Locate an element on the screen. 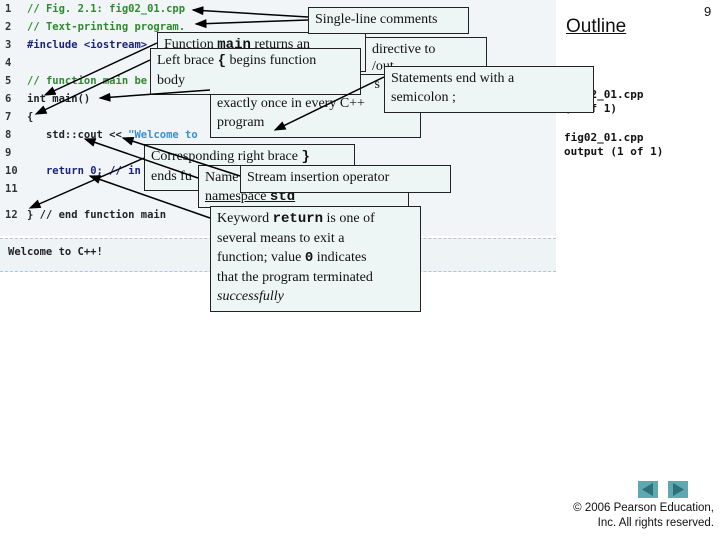 This screenshot has width=720, height=540. triangle-left-icon is located at coordinates (647, 489).